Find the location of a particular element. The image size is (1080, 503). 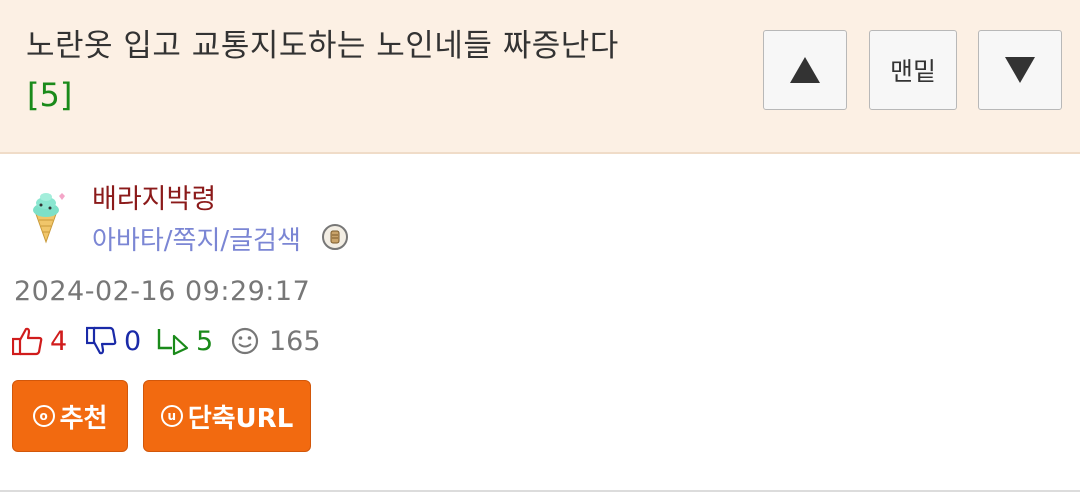

scroll-down-button is located at coordinates (1020, 70).